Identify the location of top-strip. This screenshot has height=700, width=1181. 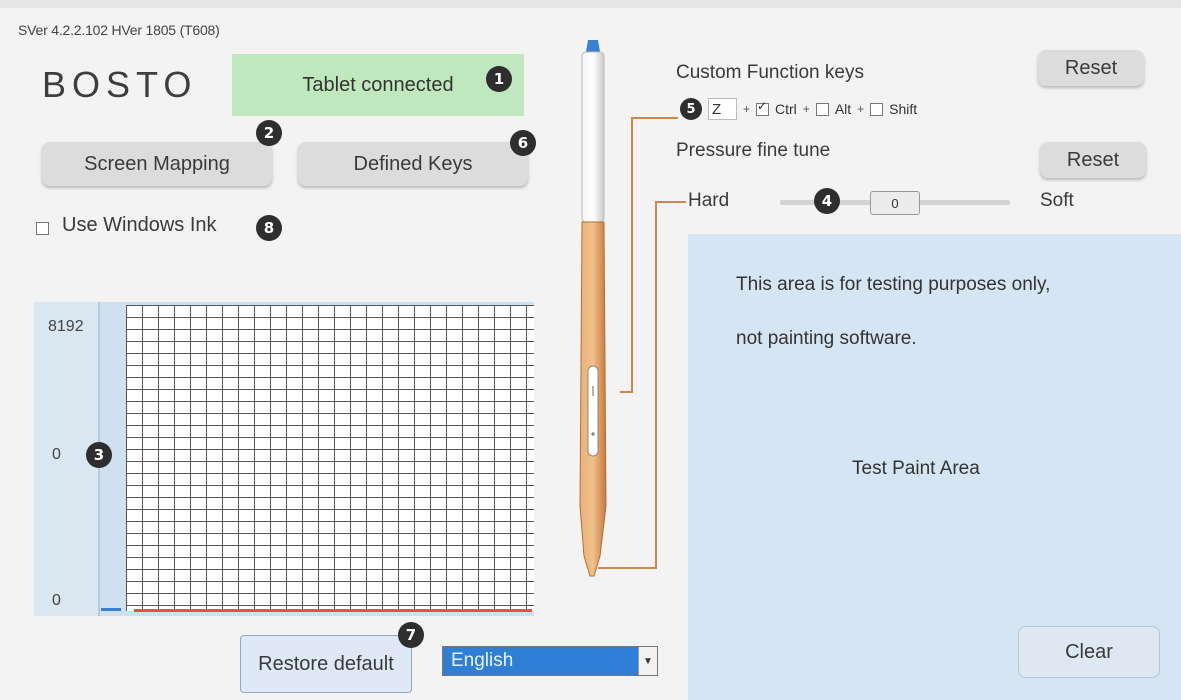
(590, 4).